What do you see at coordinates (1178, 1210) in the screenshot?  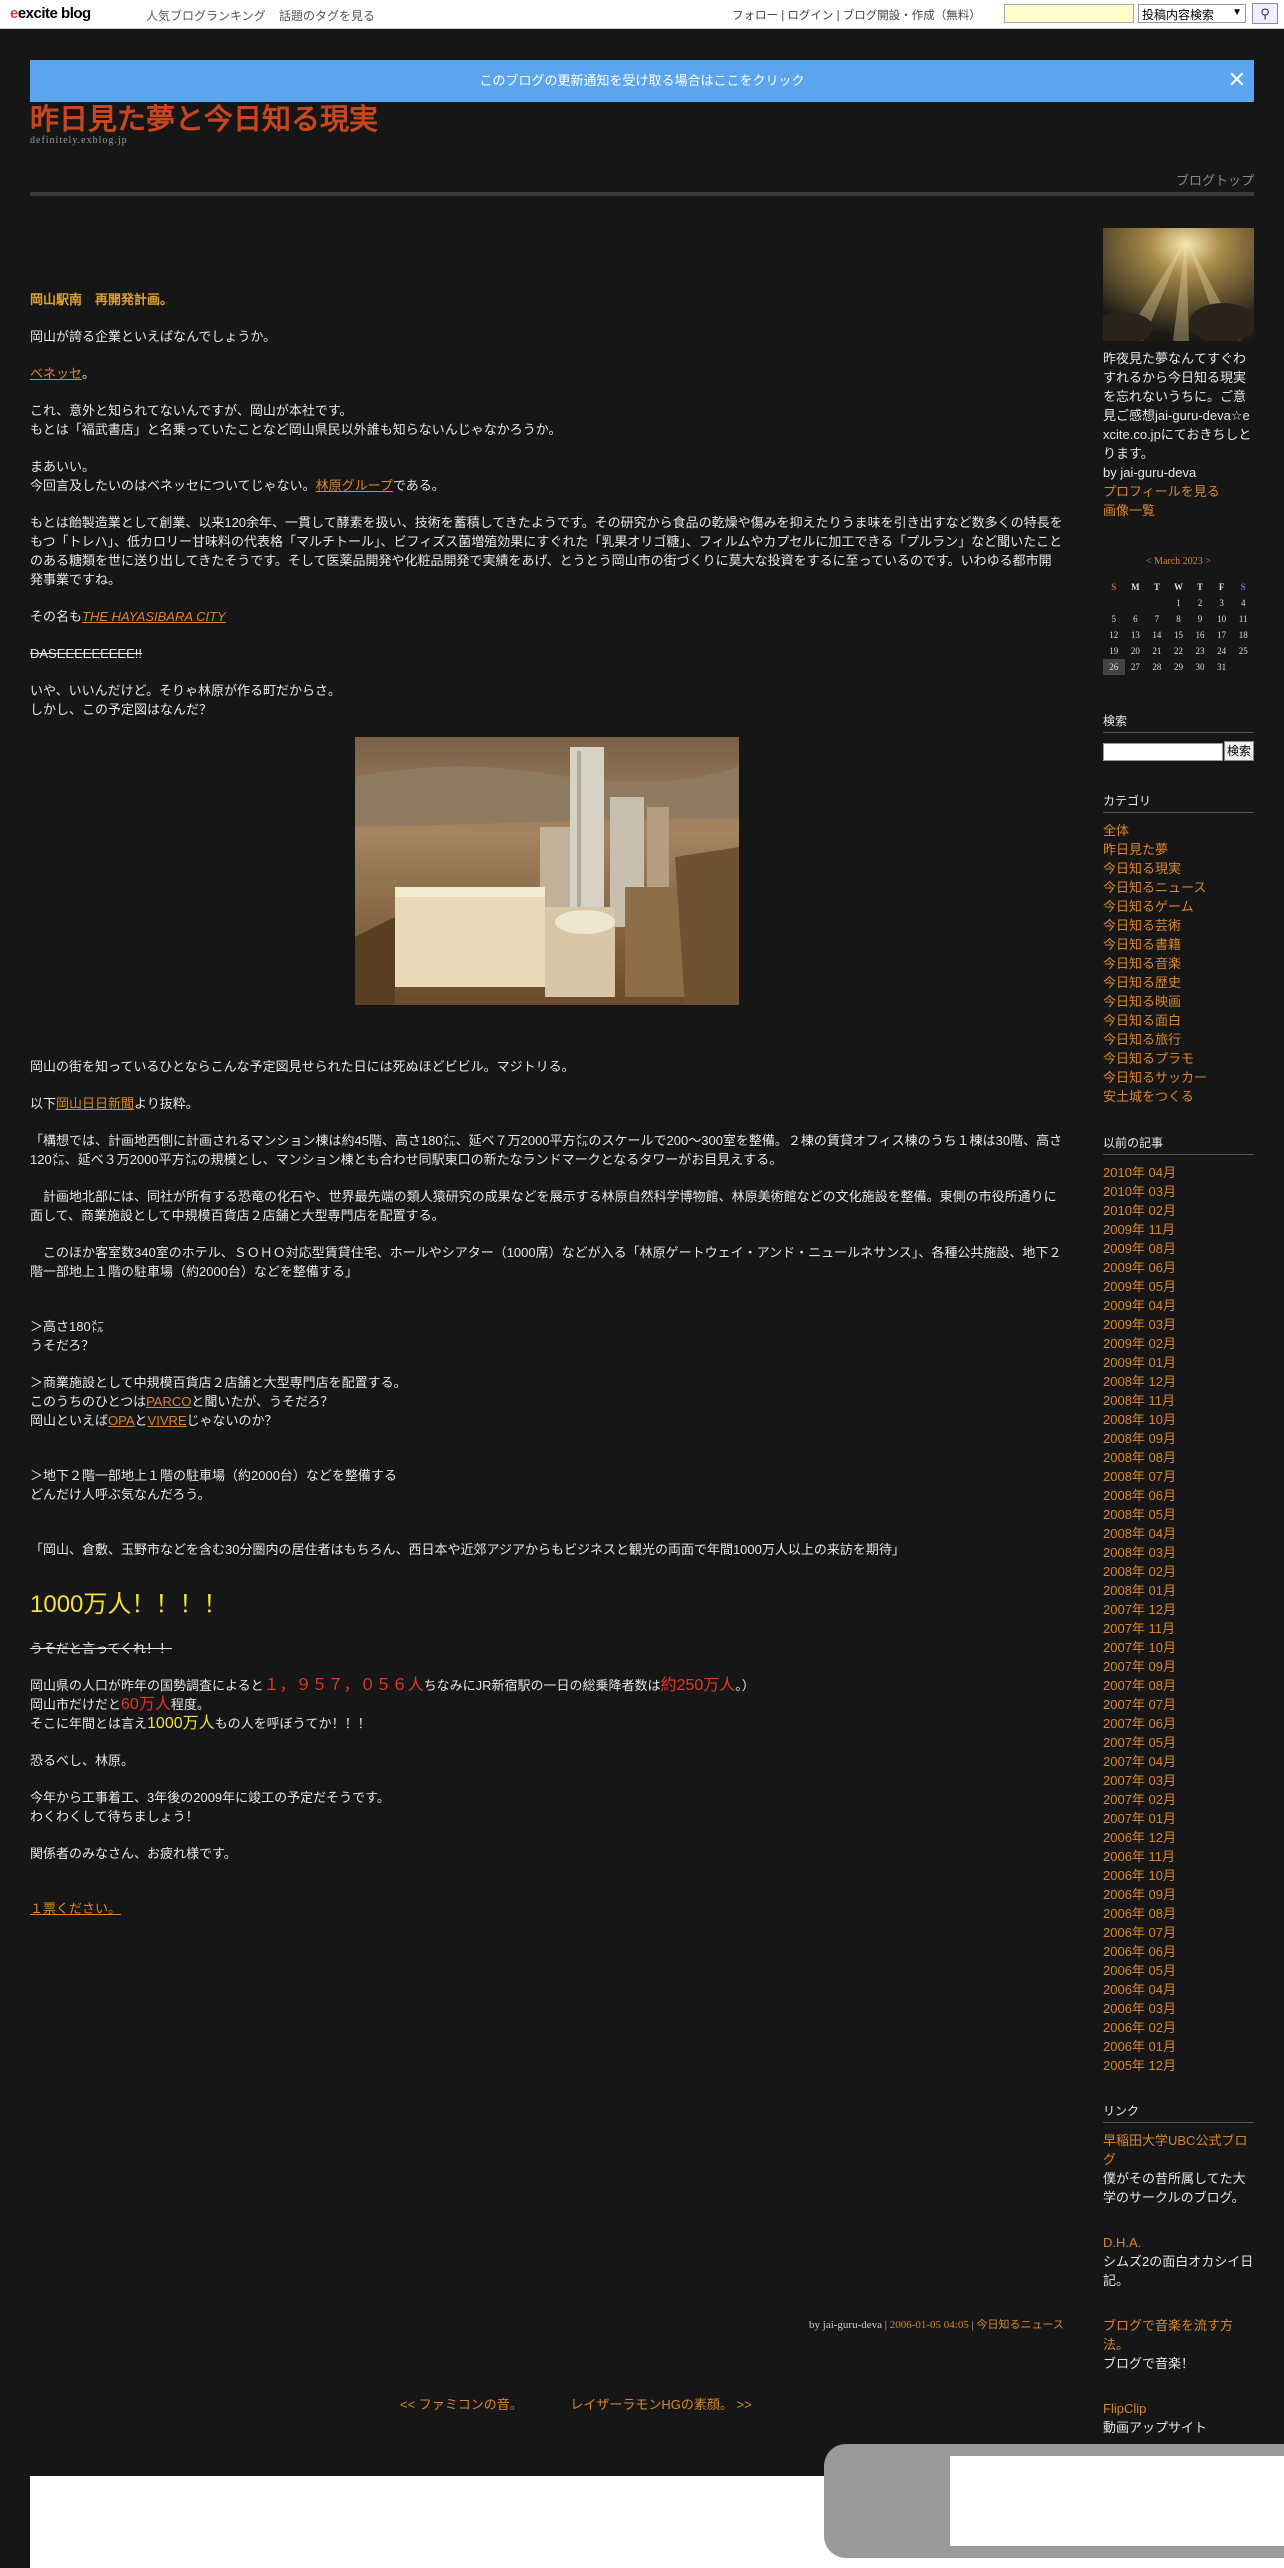 I see `archive-item: 2010年 02月` at bounding box center [1178, 1210].